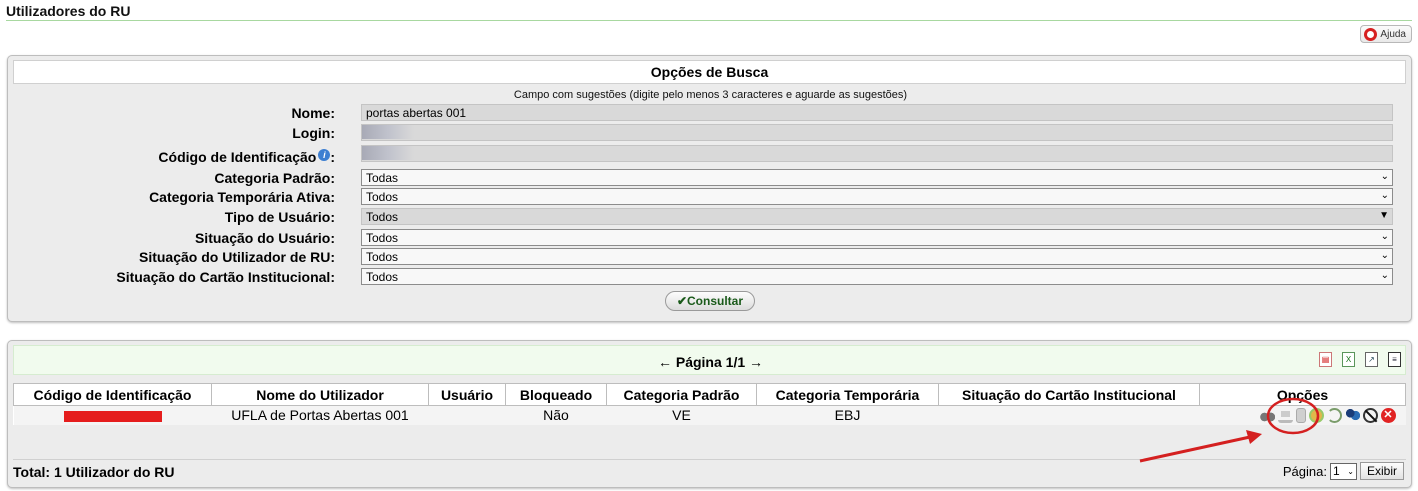 Image resolution: width=1418 pixels, height=491 pixels. I want to click on categoria-padrao-label: Categoria Padrão:, so click(274, 178).